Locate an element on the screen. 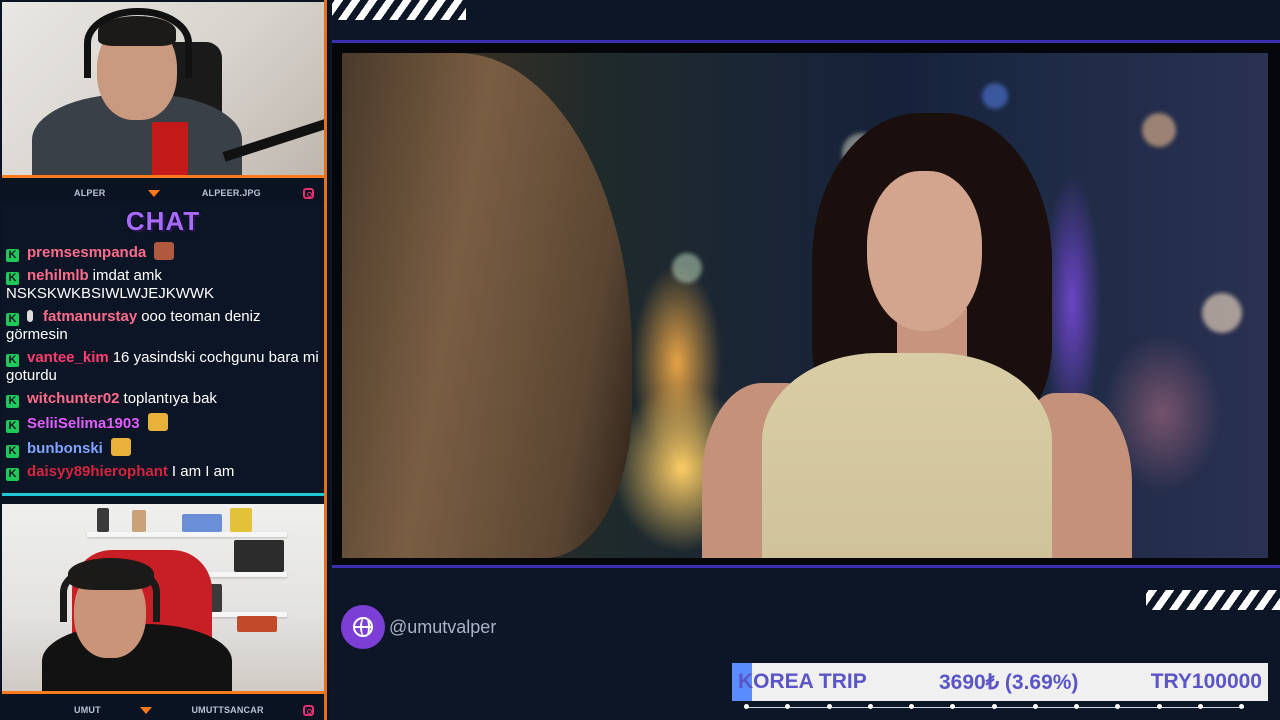 The image size is (1280, 720). webcam-bottom-label-bar: UMUT UMUTTSANCAR is located at coordinates (163, 710).